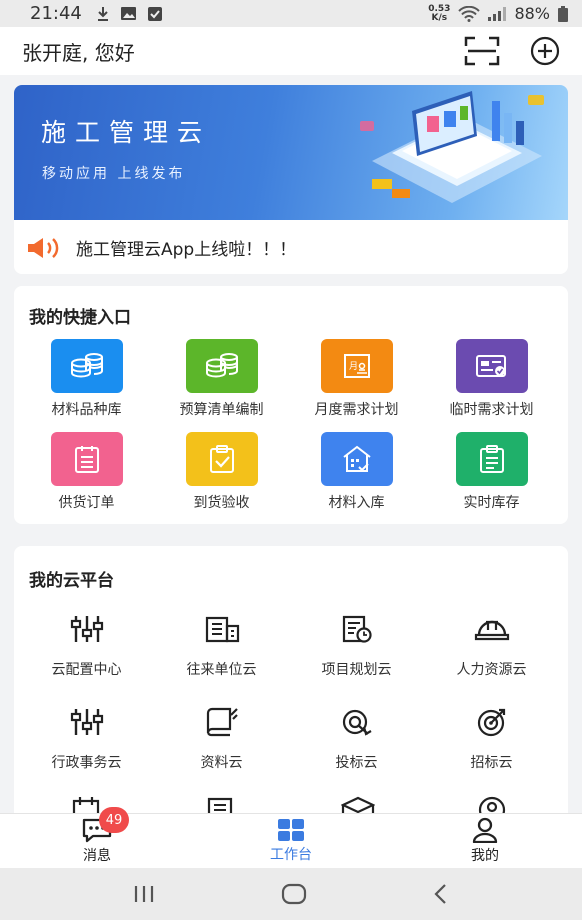 This screenshot has height=920, width=582. Describe the element at coordinates (291, 51) in the screenshot. I see `app-header: 张开庭, 您好` at that location.